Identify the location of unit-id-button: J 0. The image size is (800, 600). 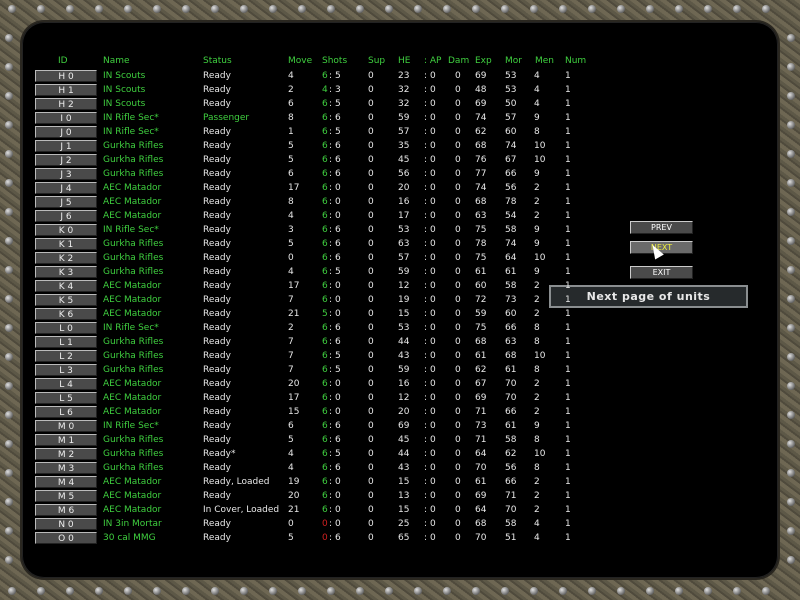
(66, 132).